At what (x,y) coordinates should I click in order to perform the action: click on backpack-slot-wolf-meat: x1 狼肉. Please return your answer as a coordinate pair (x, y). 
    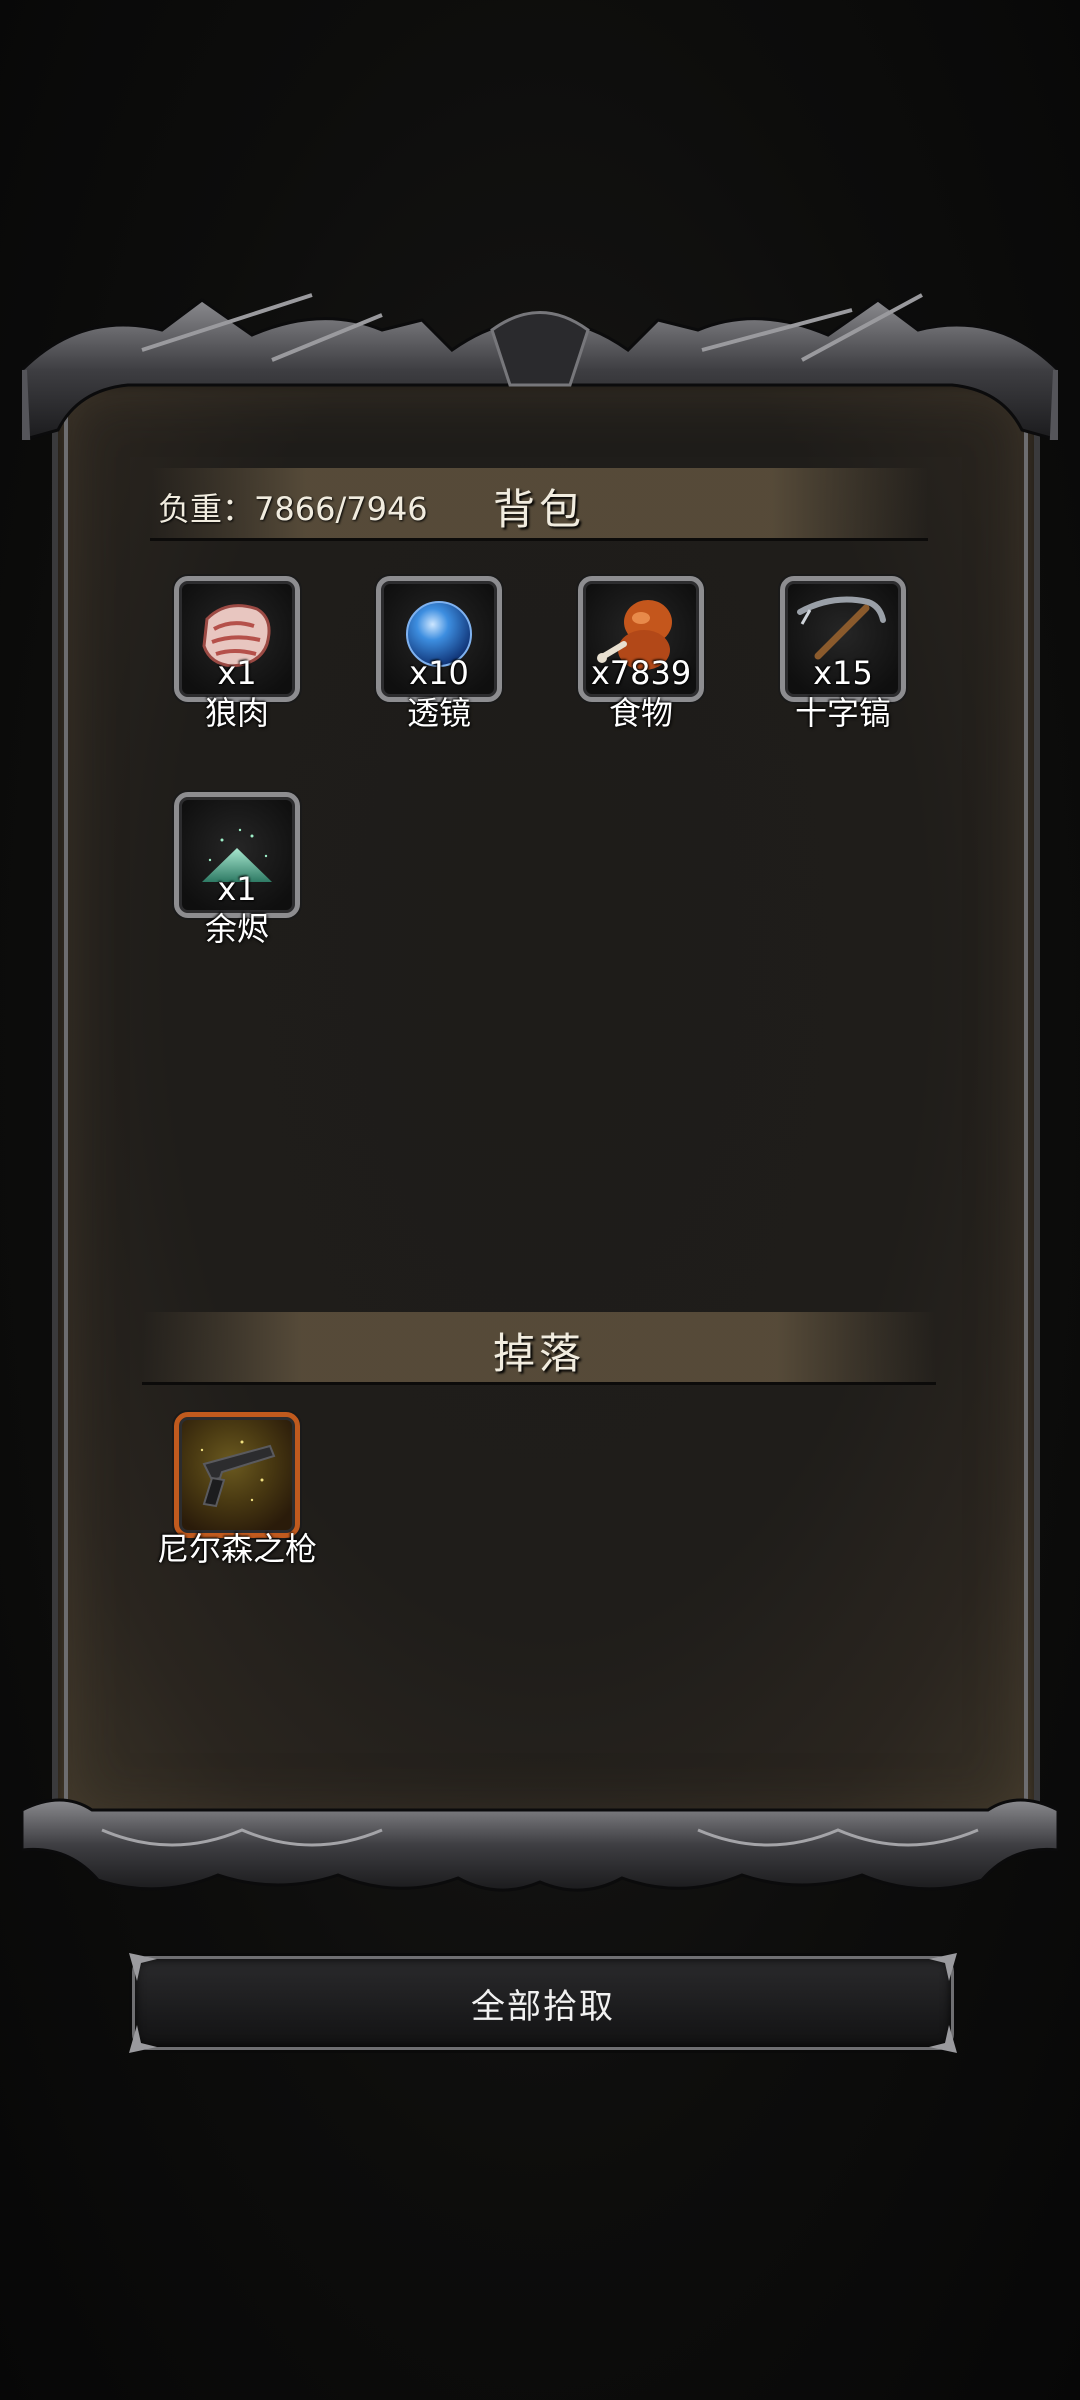
    Looking at the image, I should click on (237, 654).